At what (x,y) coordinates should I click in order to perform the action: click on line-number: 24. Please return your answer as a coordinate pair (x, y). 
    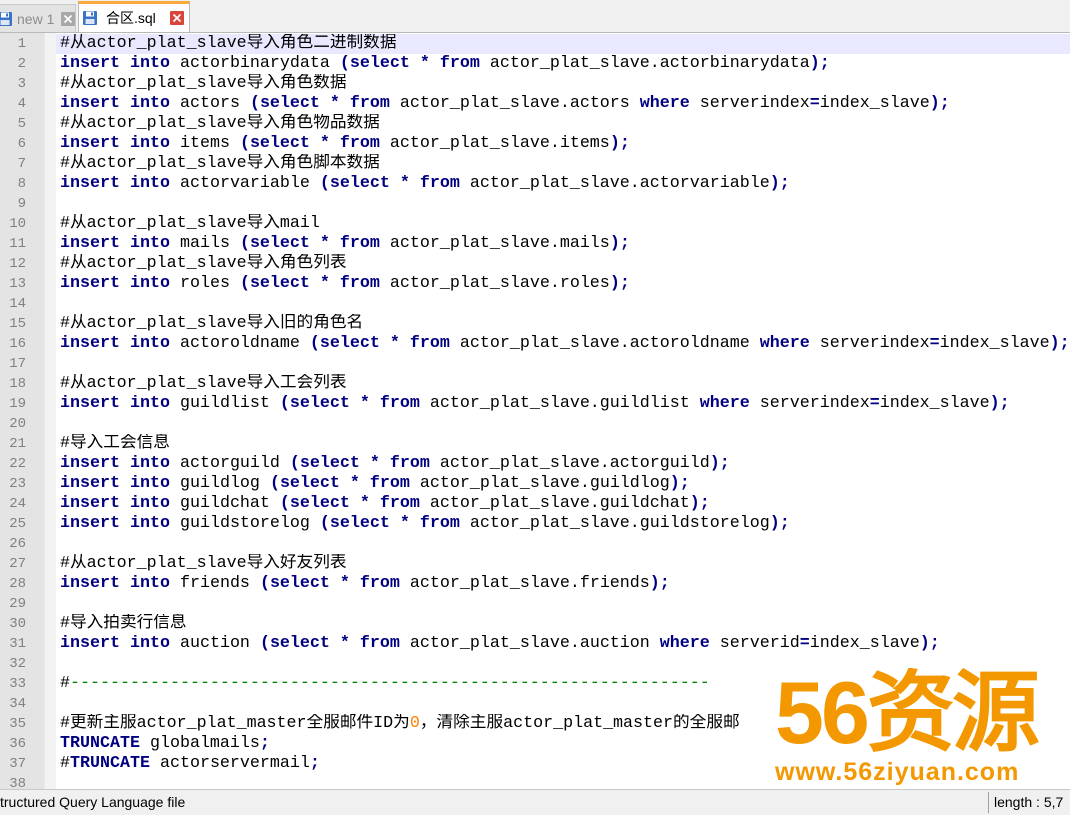
    Looking at the image, I should click on (22, 504).